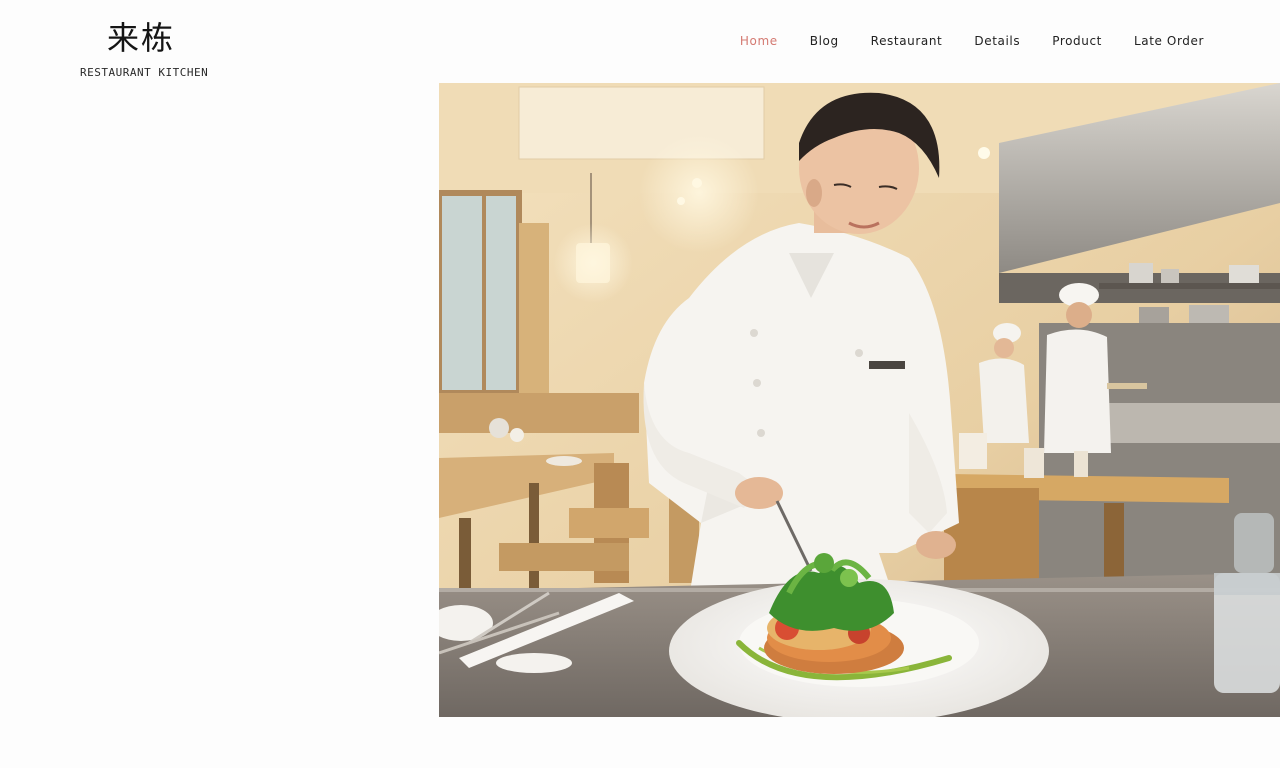  Describe the element at coordinates (144, 72) in the screenshot. I see `logo-tagline: RESTAURANT KITCHEN` at that location.